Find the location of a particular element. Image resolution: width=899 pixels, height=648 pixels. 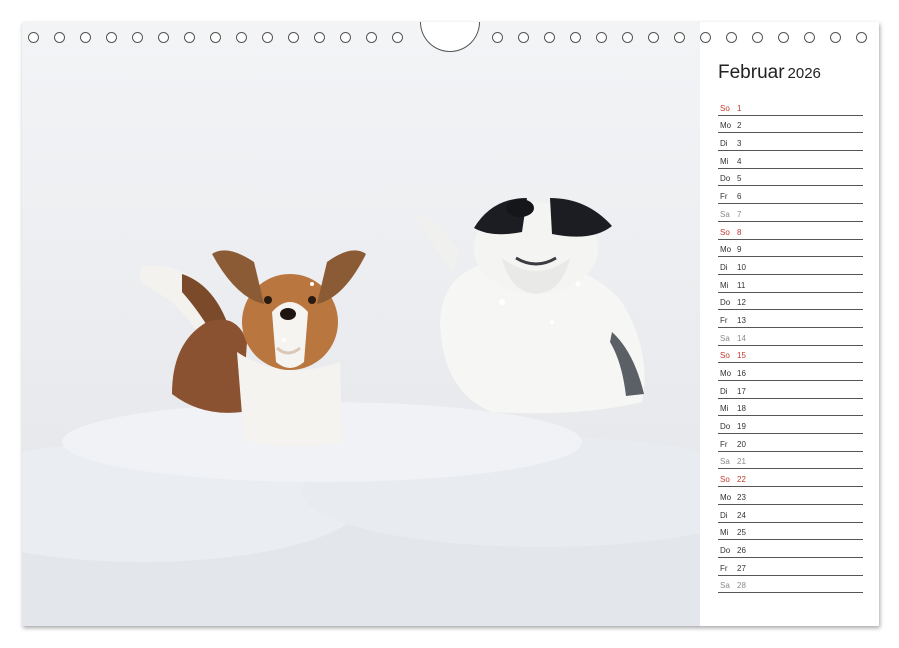

day-number: 19 is located at coordinates (741, 427).